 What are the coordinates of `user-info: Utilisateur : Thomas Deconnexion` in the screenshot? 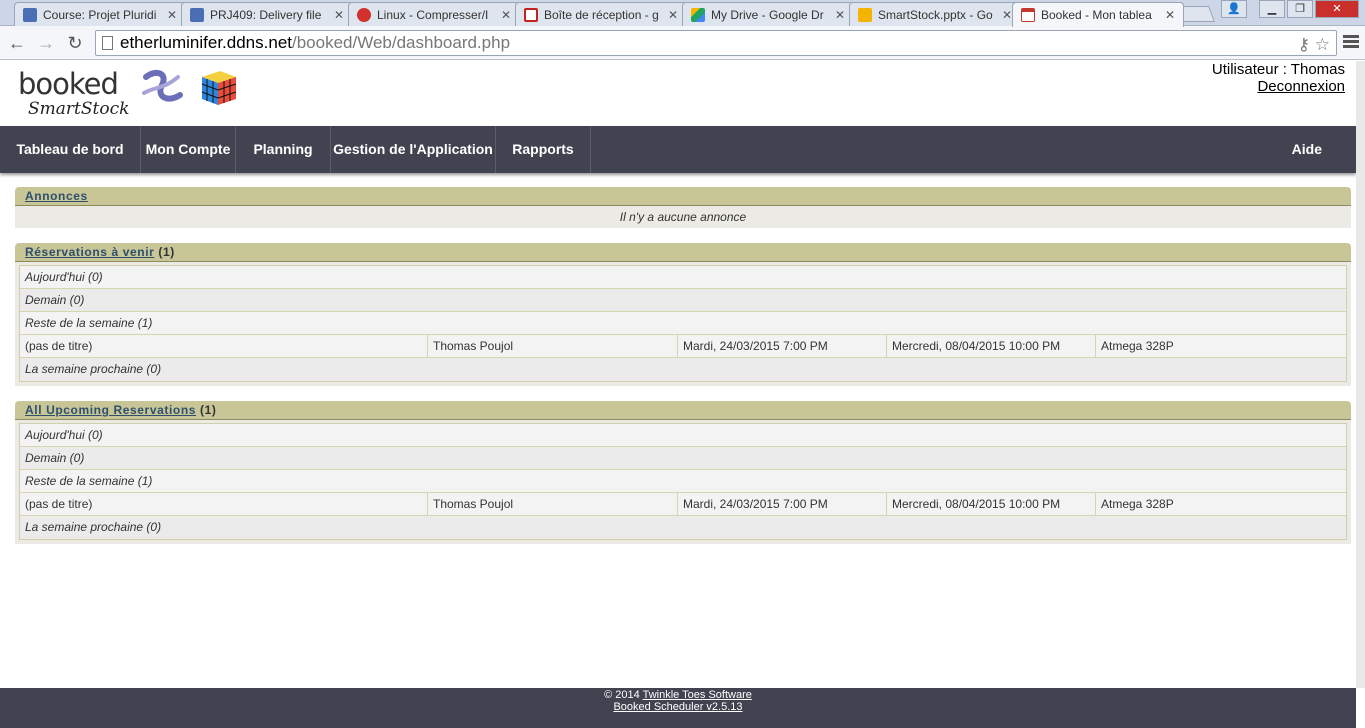 It's located at (1278, 78).